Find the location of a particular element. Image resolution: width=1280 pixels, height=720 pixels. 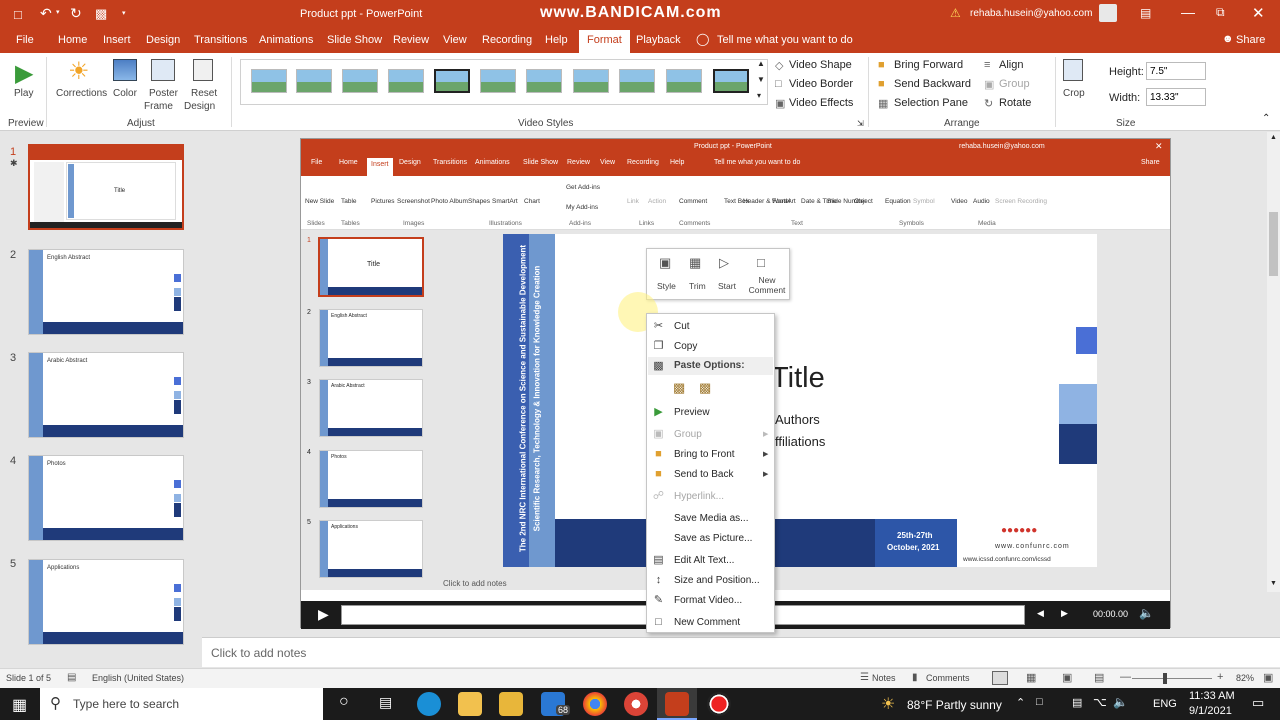

redo-icon: ↻ is located at coordinates (76, 13).